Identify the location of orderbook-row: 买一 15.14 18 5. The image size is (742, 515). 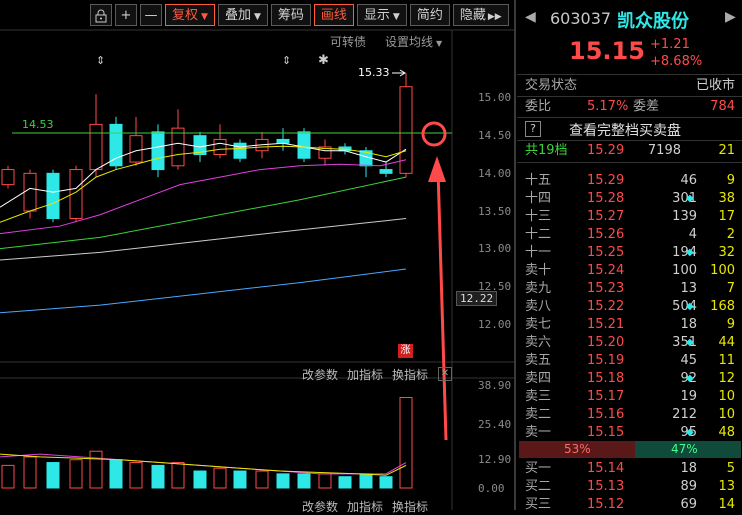
(630, 469).